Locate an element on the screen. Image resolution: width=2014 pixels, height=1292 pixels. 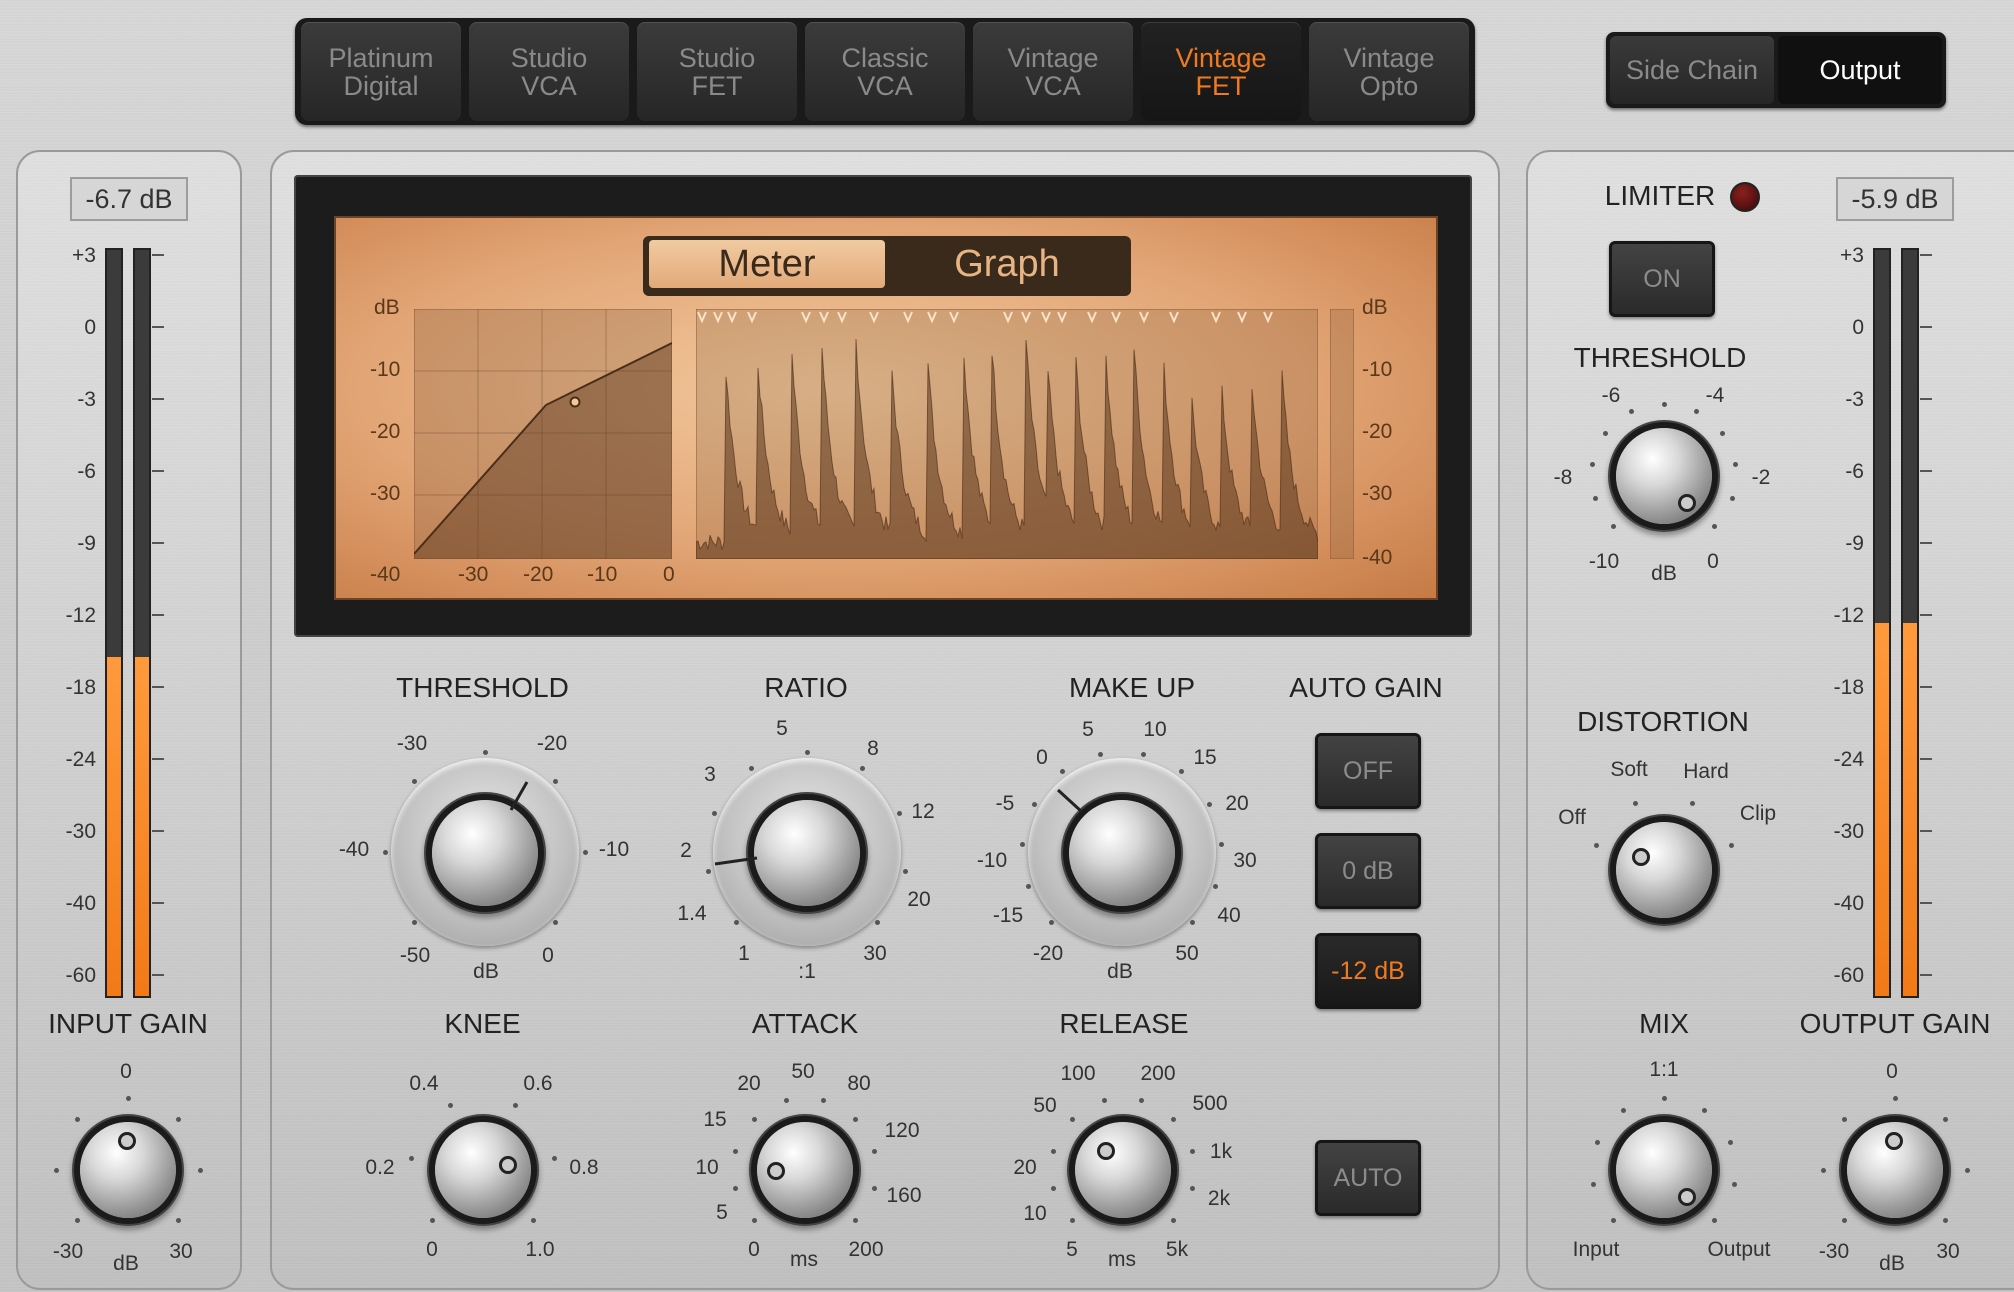
limiter-on-button: ON is located at coordinates (1662, 279).